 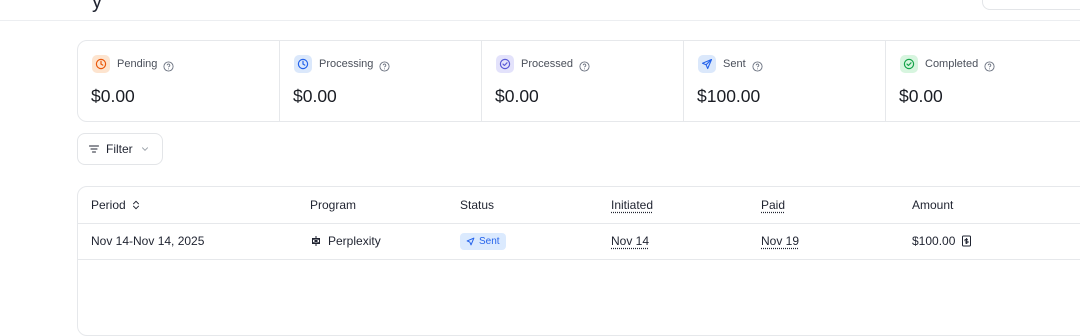 What do you see at coordinates (966, 241) in the screenshot?
I see `receipt-icon` at bounding box center [966, 241].